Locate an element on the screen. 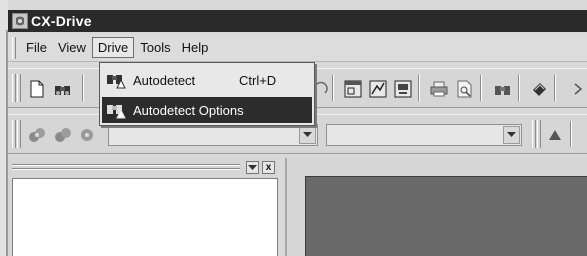 This screenshot has height=256, width=587. menu-item-label: Autodetect is located at coordinates (164, 80).